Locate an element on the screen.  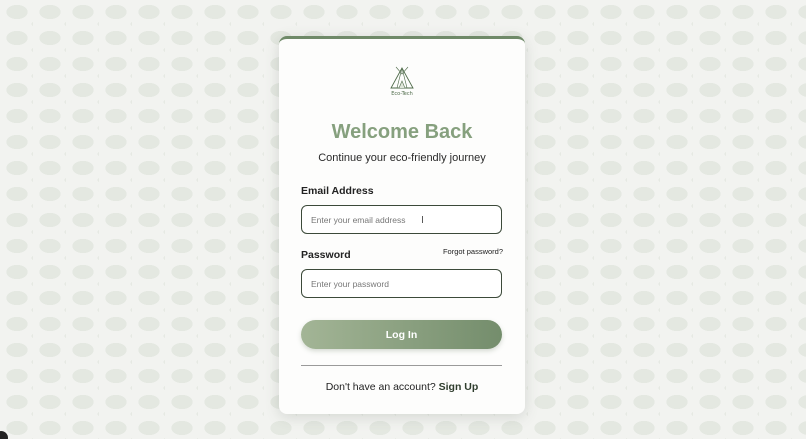
email-label: Email Address is located at coordinates (337, 191).